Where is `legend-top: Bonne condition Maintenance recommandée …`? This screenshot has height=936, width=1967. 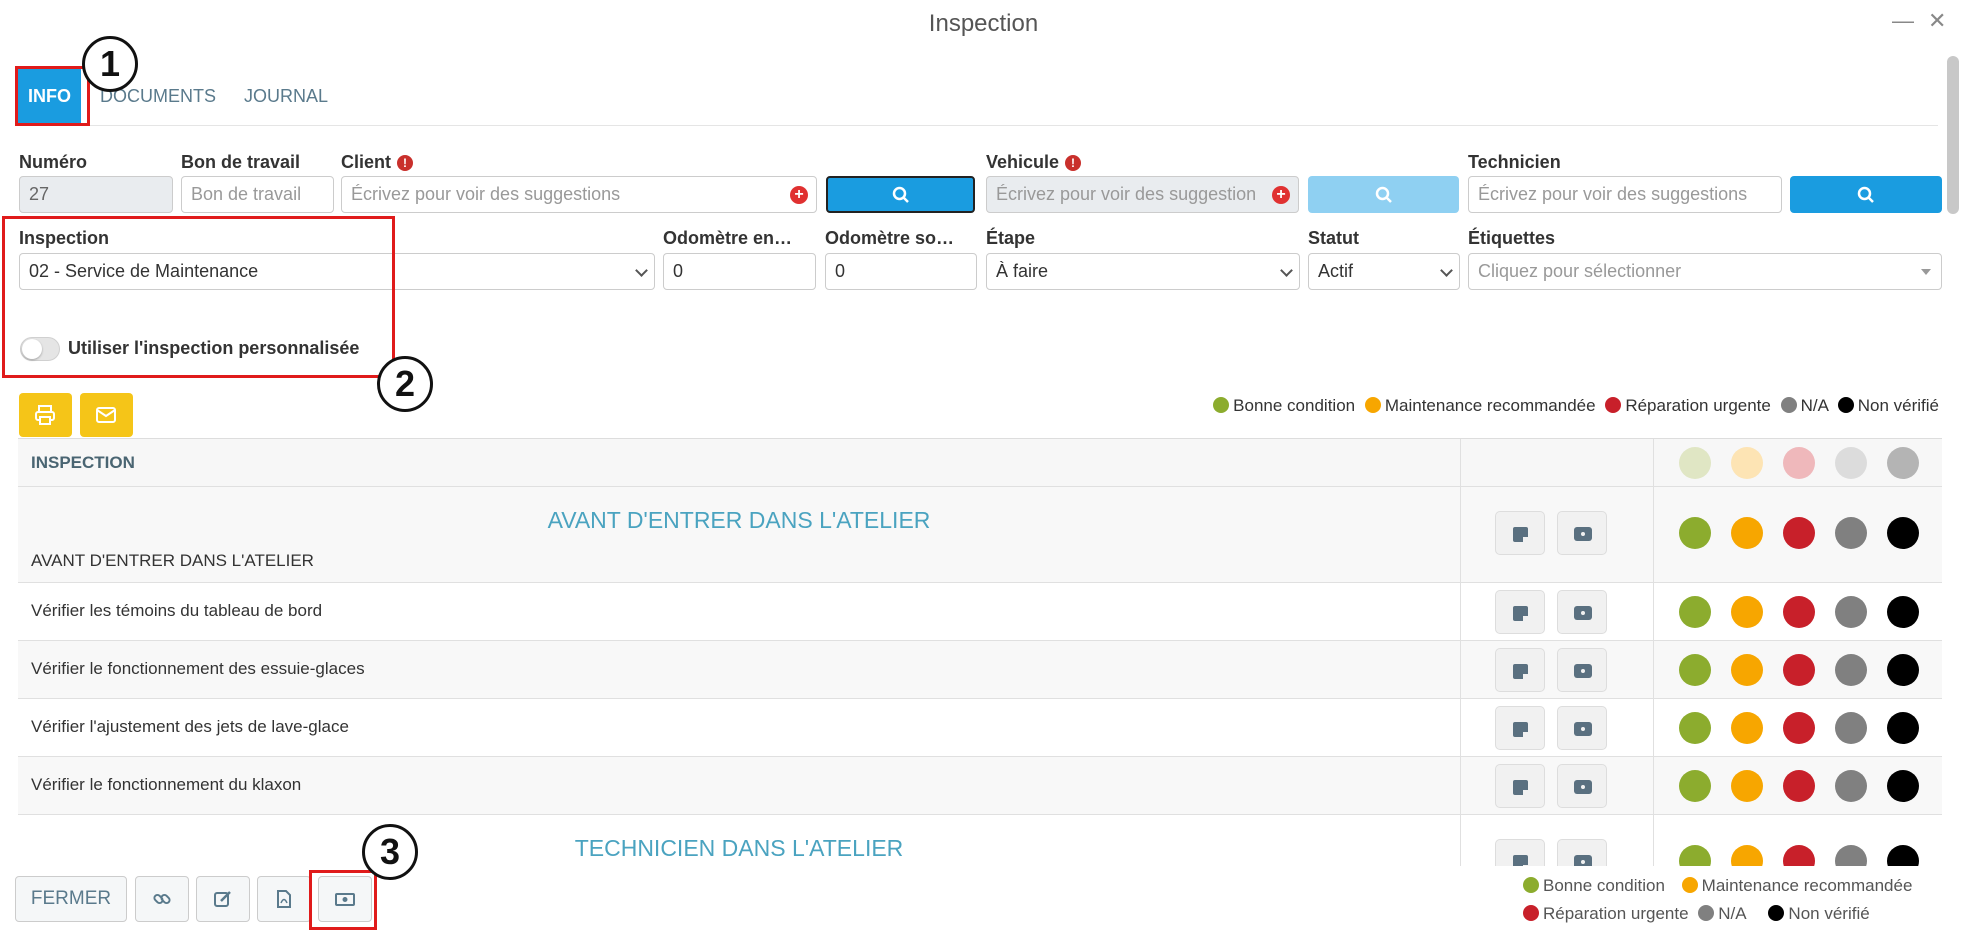 legend-top: Bonne condition Maintenance recommandée … is located at coordinates (1573, 406).